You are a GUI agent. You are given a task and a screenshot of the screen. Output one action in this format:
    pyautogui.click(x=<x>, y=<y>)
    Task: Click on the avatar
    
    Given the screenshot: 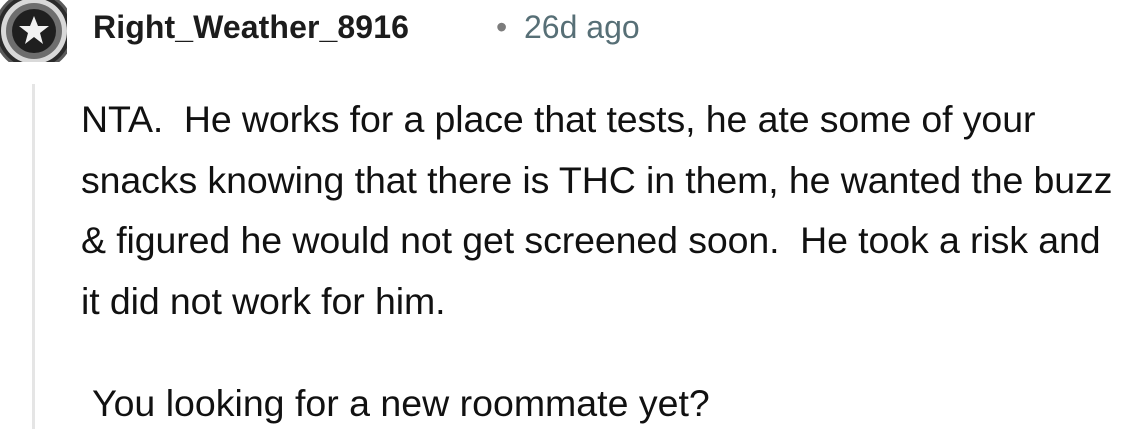 What is the action you would take?
    pyautogui.click(x=33, y=31)
    